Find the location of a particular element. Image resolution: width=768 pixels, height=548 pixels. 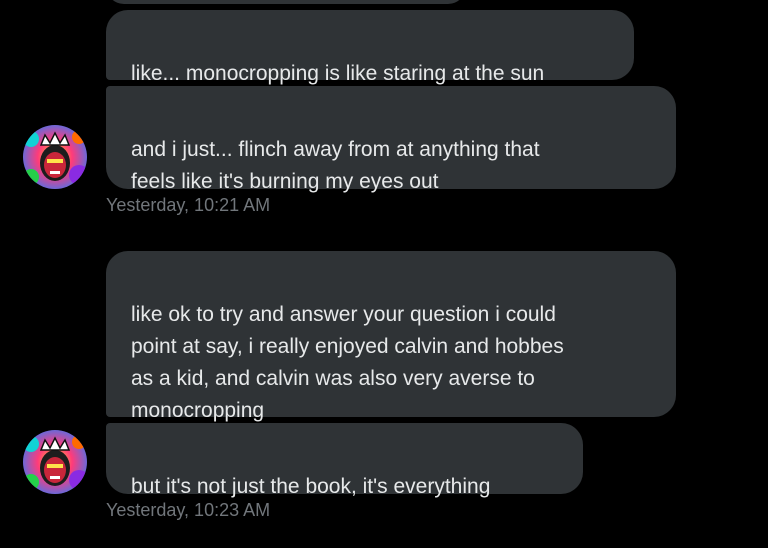

previous-message-bubble is located at coordinates (286, 2).